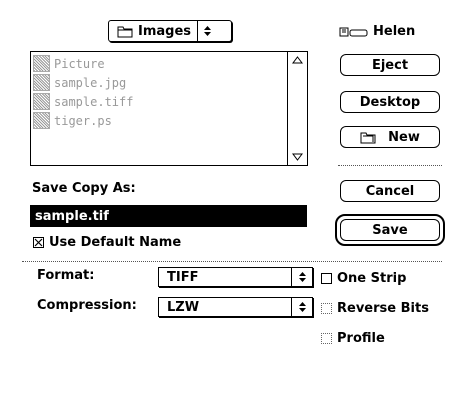 The width and height of the screenshot is (453, 404). I want to click on compression-value: LZW, so click(183, 307).